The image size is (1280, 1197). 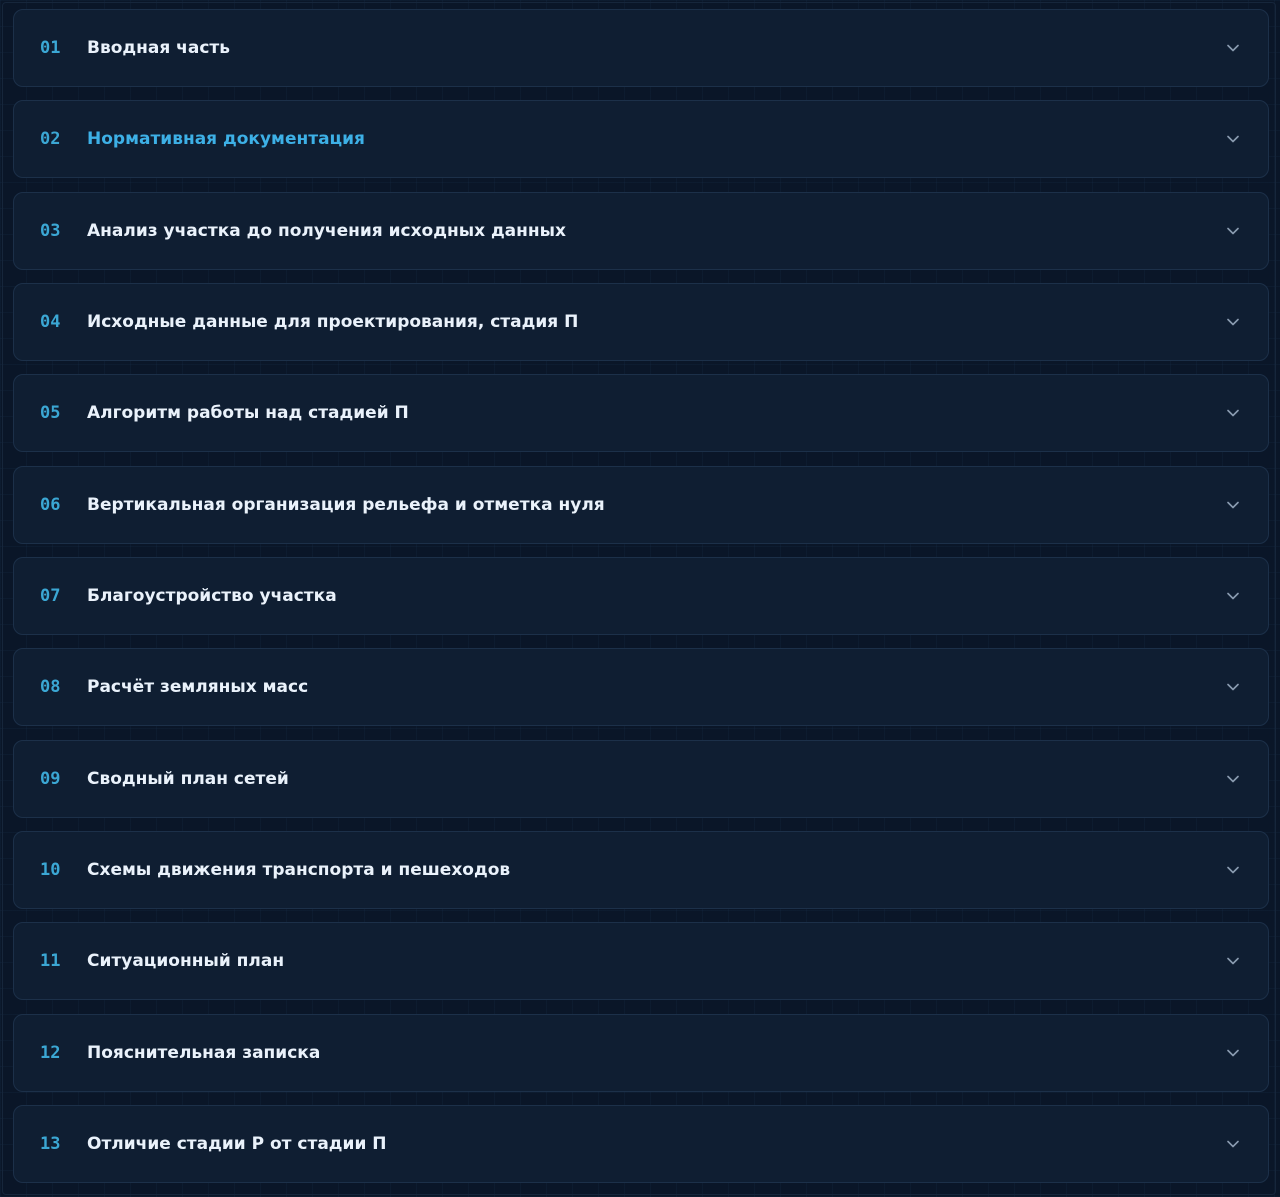 What do you see at coordinates (641, 961) in the screenshot?
I see `accordion-item-11: 11 Ситуационный план` at bounding box center [641, 961].